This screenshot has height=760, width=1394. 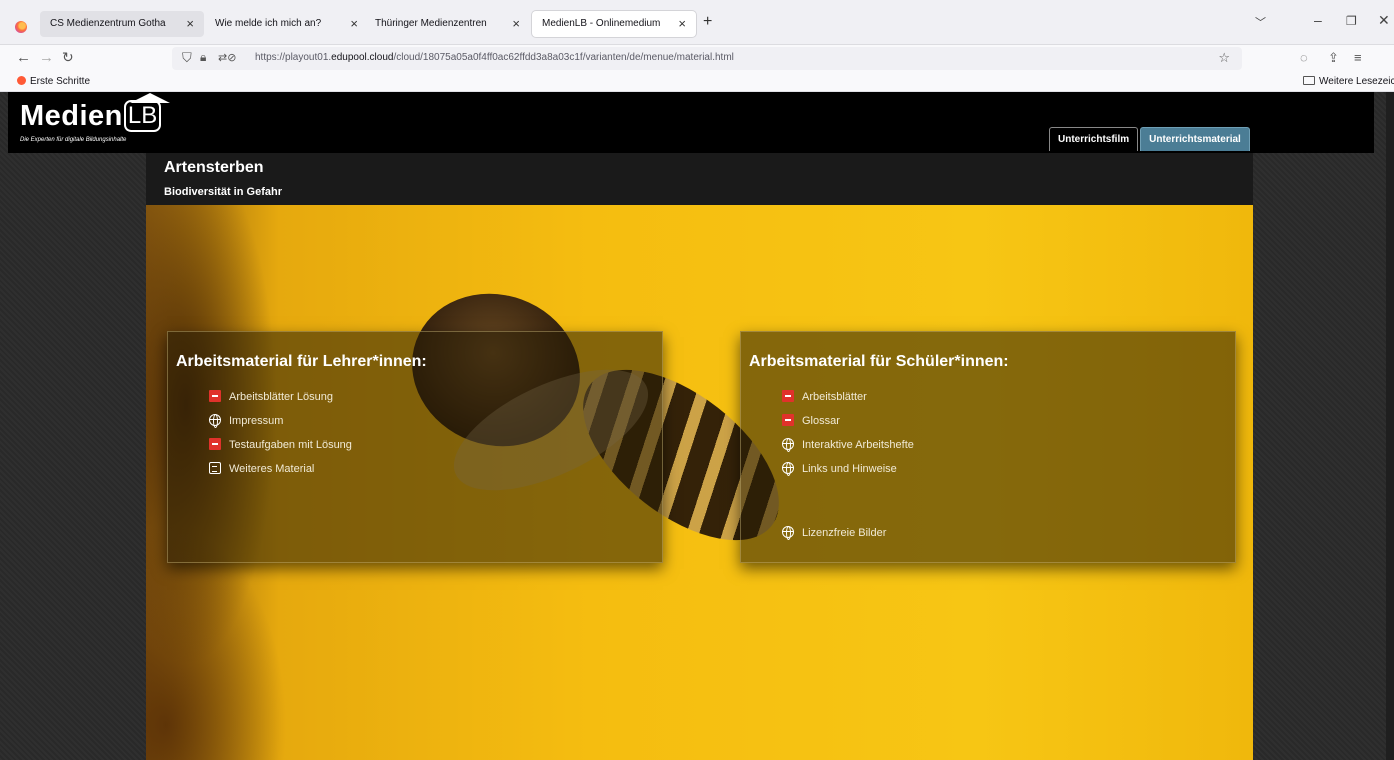 What do you see at coordinates (280, 444) in the screenshot?
I see `teacher-item-testaufgaben: Testaufgaben mit Lösung` at bounding box center [280, 444].